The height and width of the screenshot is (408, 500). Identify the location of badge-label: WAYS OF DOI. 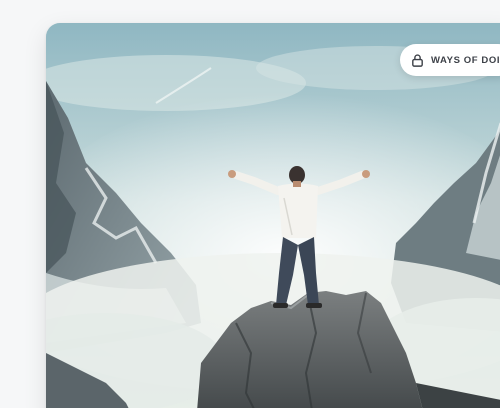
(465, 60).